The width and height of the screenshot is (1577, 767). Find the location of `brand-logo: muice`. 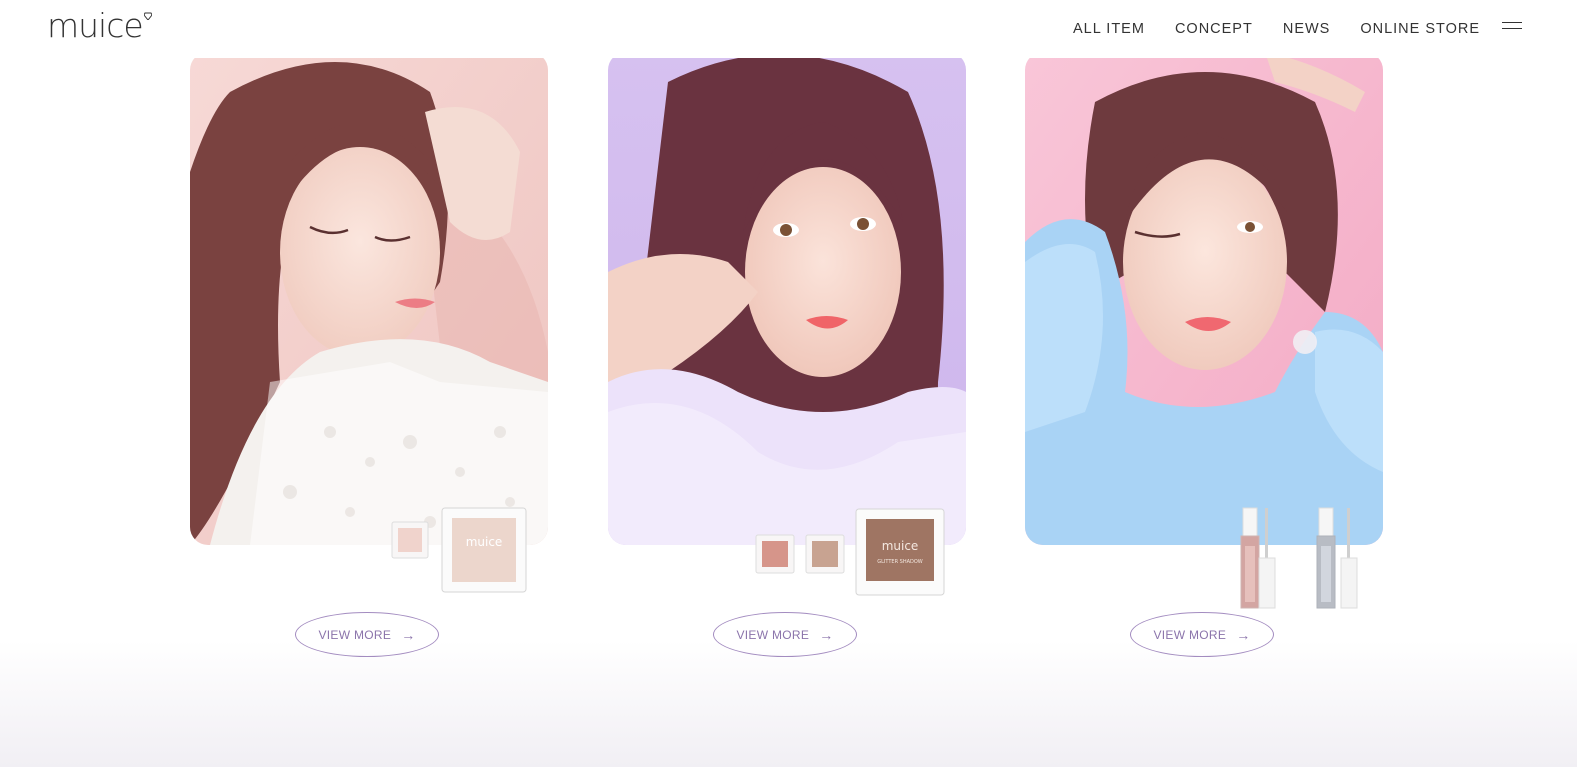

brand-logo: muice is located at coordinates (99, 26).